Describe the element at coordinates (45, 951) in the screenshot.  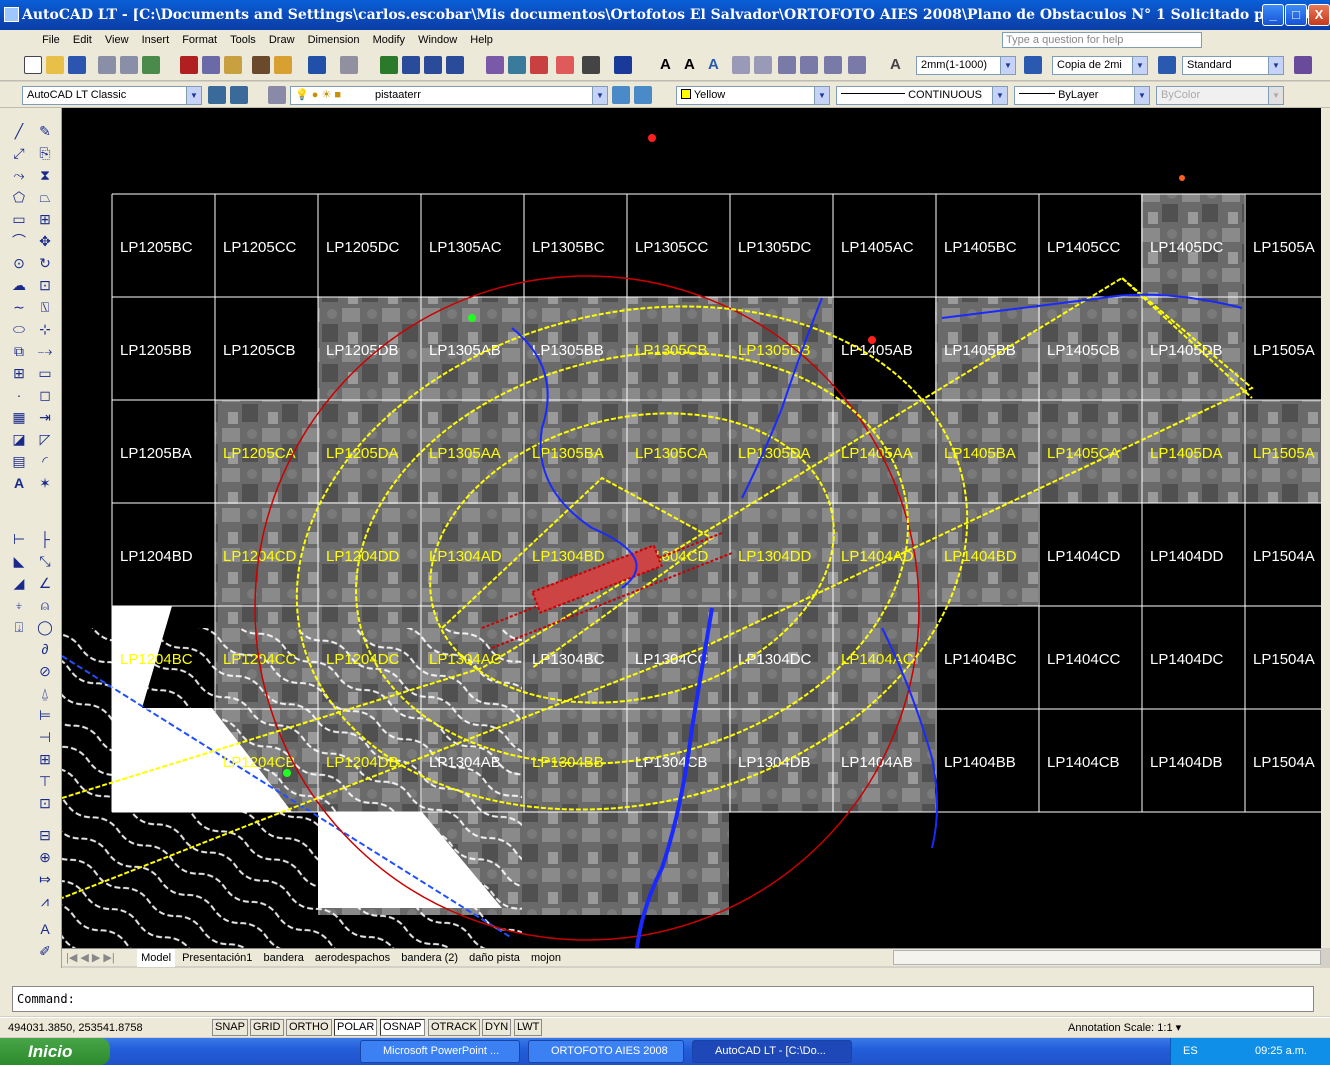
I see `leader-icon: ✐` at that location.